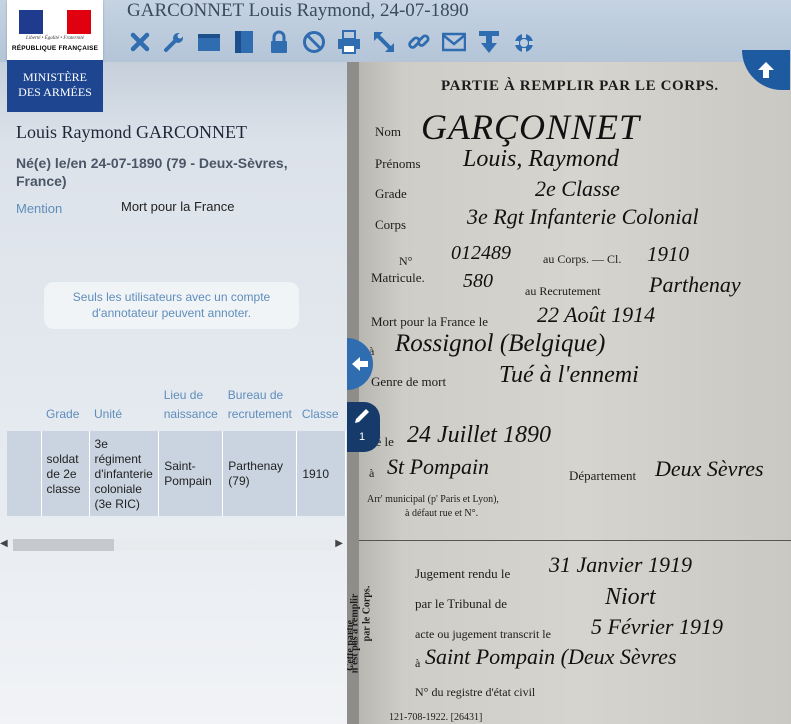  What do you see at coordinates (620, 564) in the screenshot?
I see `handwritten-jugement: 31 Janvier 1919` at bounding box center [620, 564].